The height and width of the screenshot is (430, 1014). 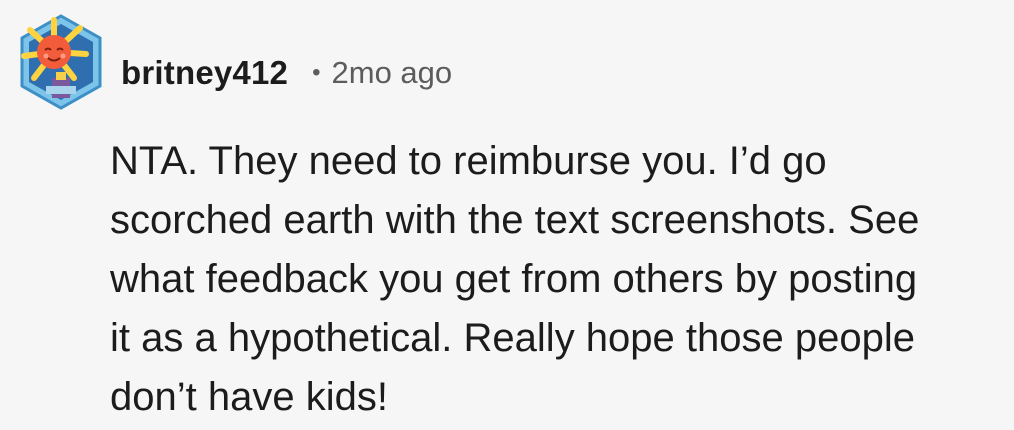 What do you see at coordinates (392, 73) in the screenshot?
I see `comment-timestamp: 2mo ago` at bounding box center [392, 73].